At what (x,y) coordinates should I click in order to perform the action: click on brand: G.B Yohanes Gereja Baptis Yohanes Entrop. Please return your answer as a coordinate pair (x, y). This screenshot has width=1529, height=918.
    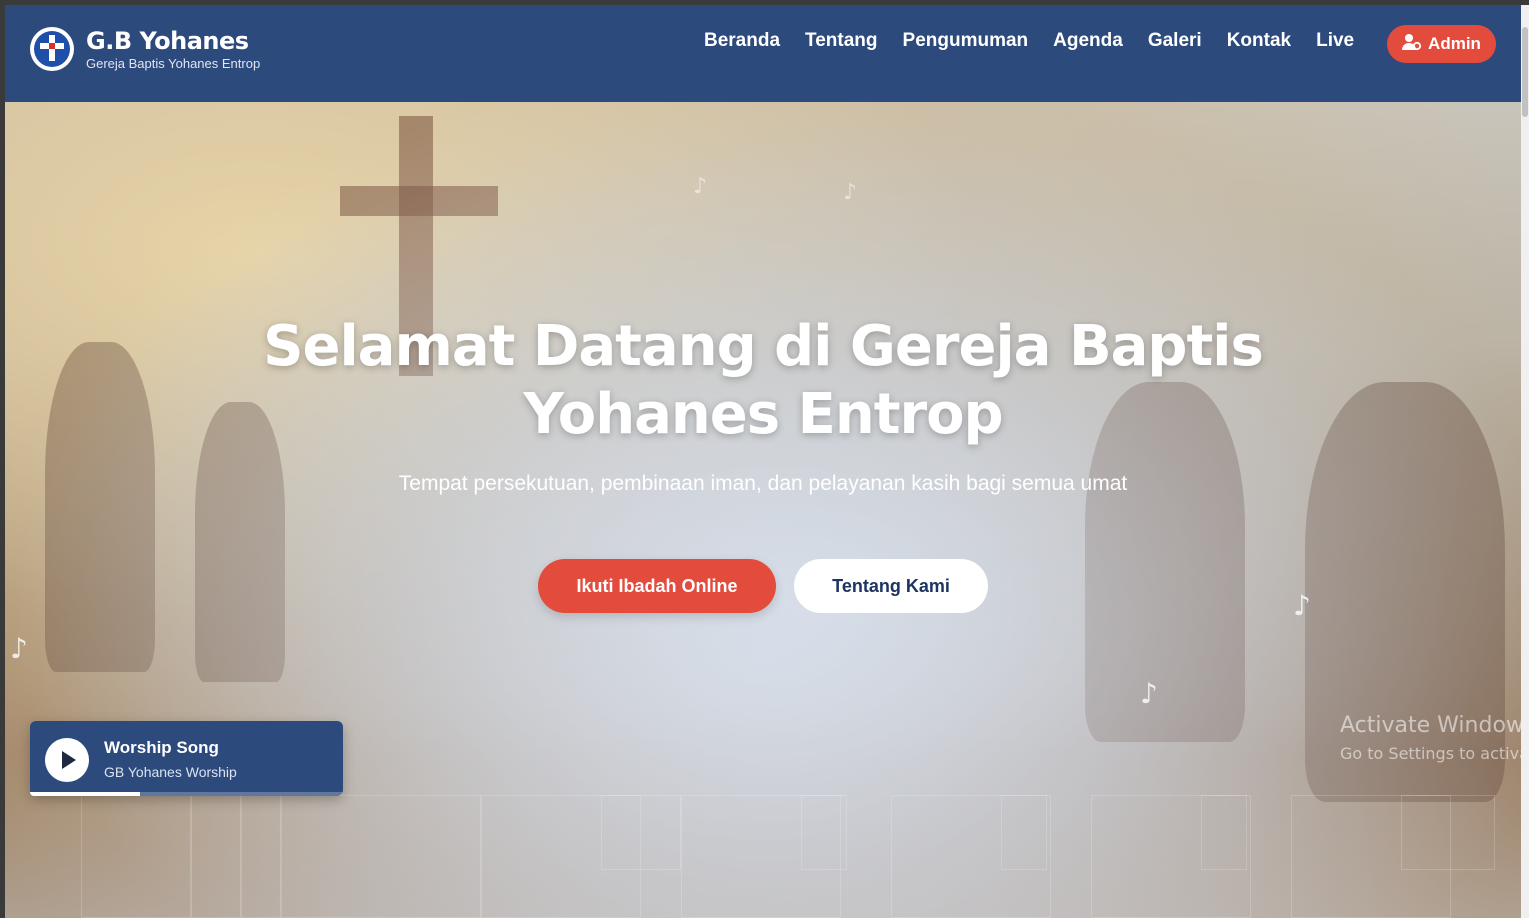
    Looking at the image, I should click on (145, 49).